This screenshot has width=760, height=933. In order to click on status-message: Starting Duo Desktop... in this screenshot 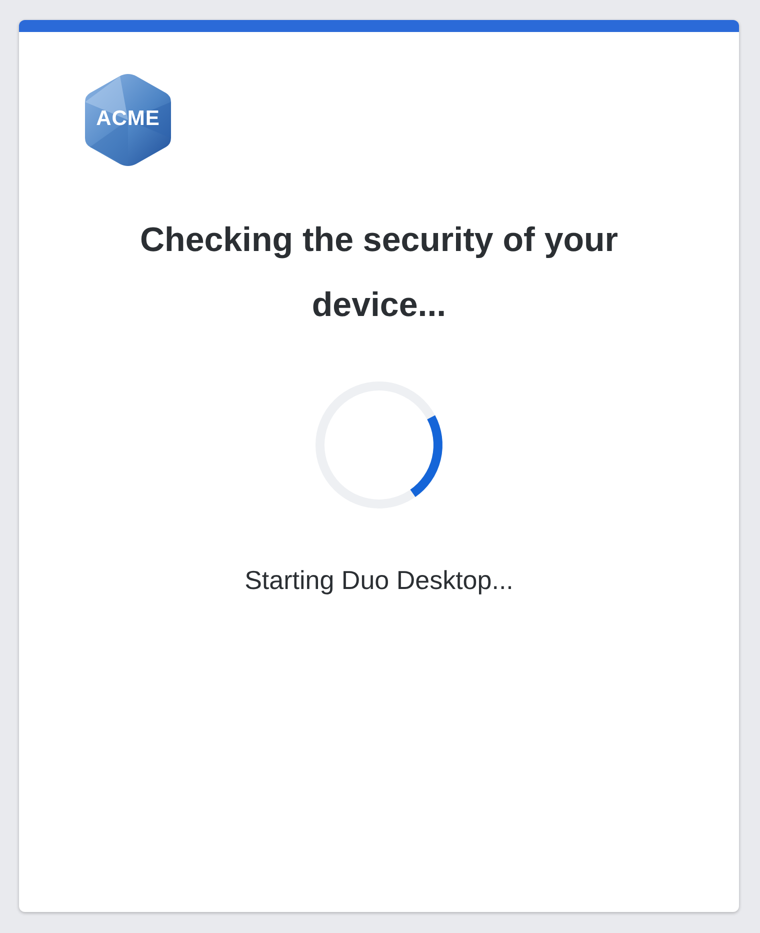, I will do `click(379, 580)`.